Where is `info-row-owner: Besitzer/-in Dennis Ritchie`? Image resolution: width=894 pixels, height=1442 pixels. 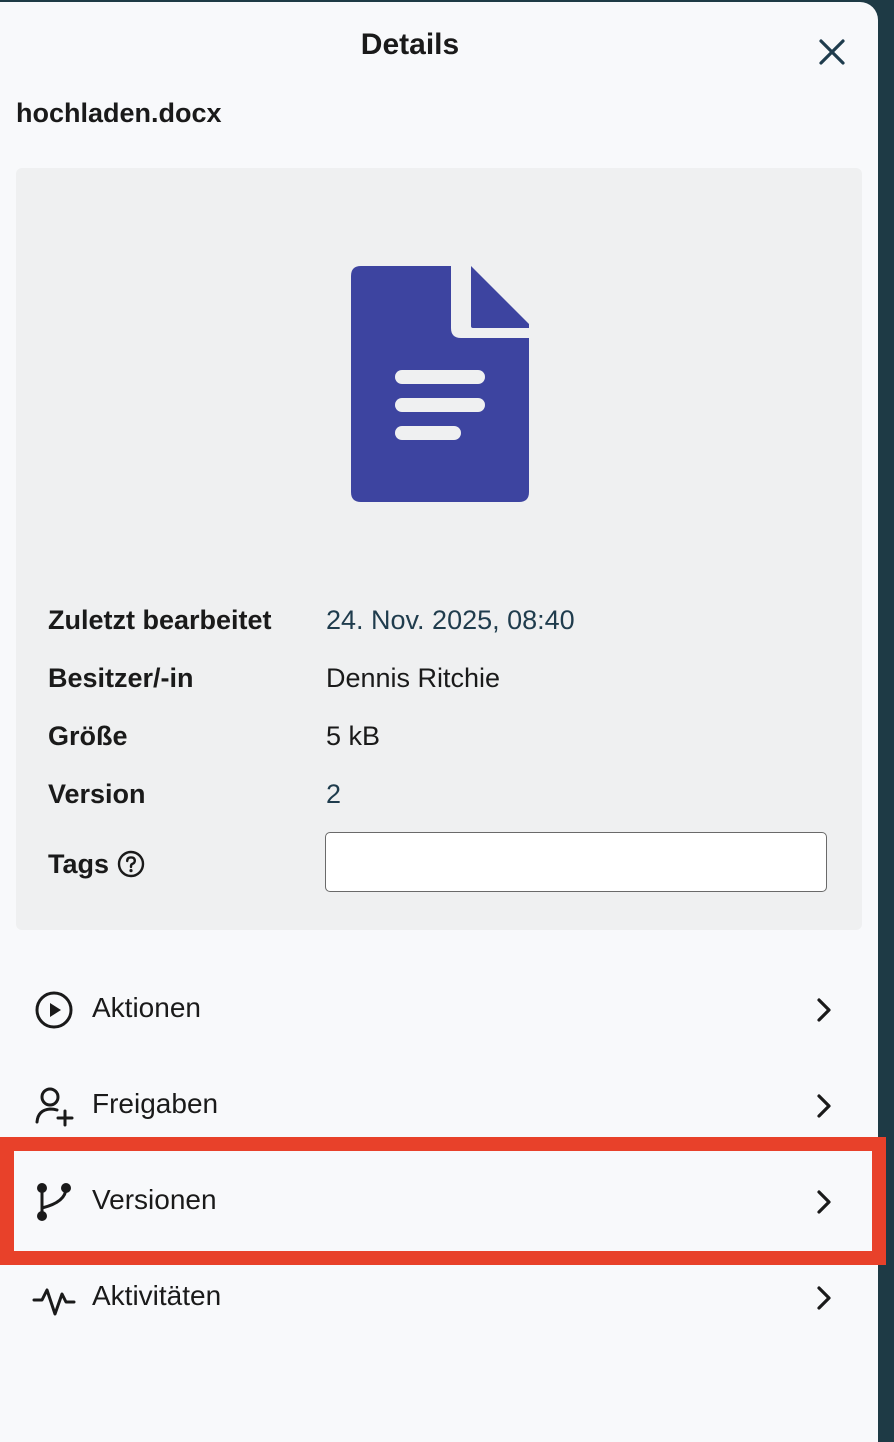
info-row-owner: Besitzer/-in Dennis Ritchie is located at coordinates (448, 683).